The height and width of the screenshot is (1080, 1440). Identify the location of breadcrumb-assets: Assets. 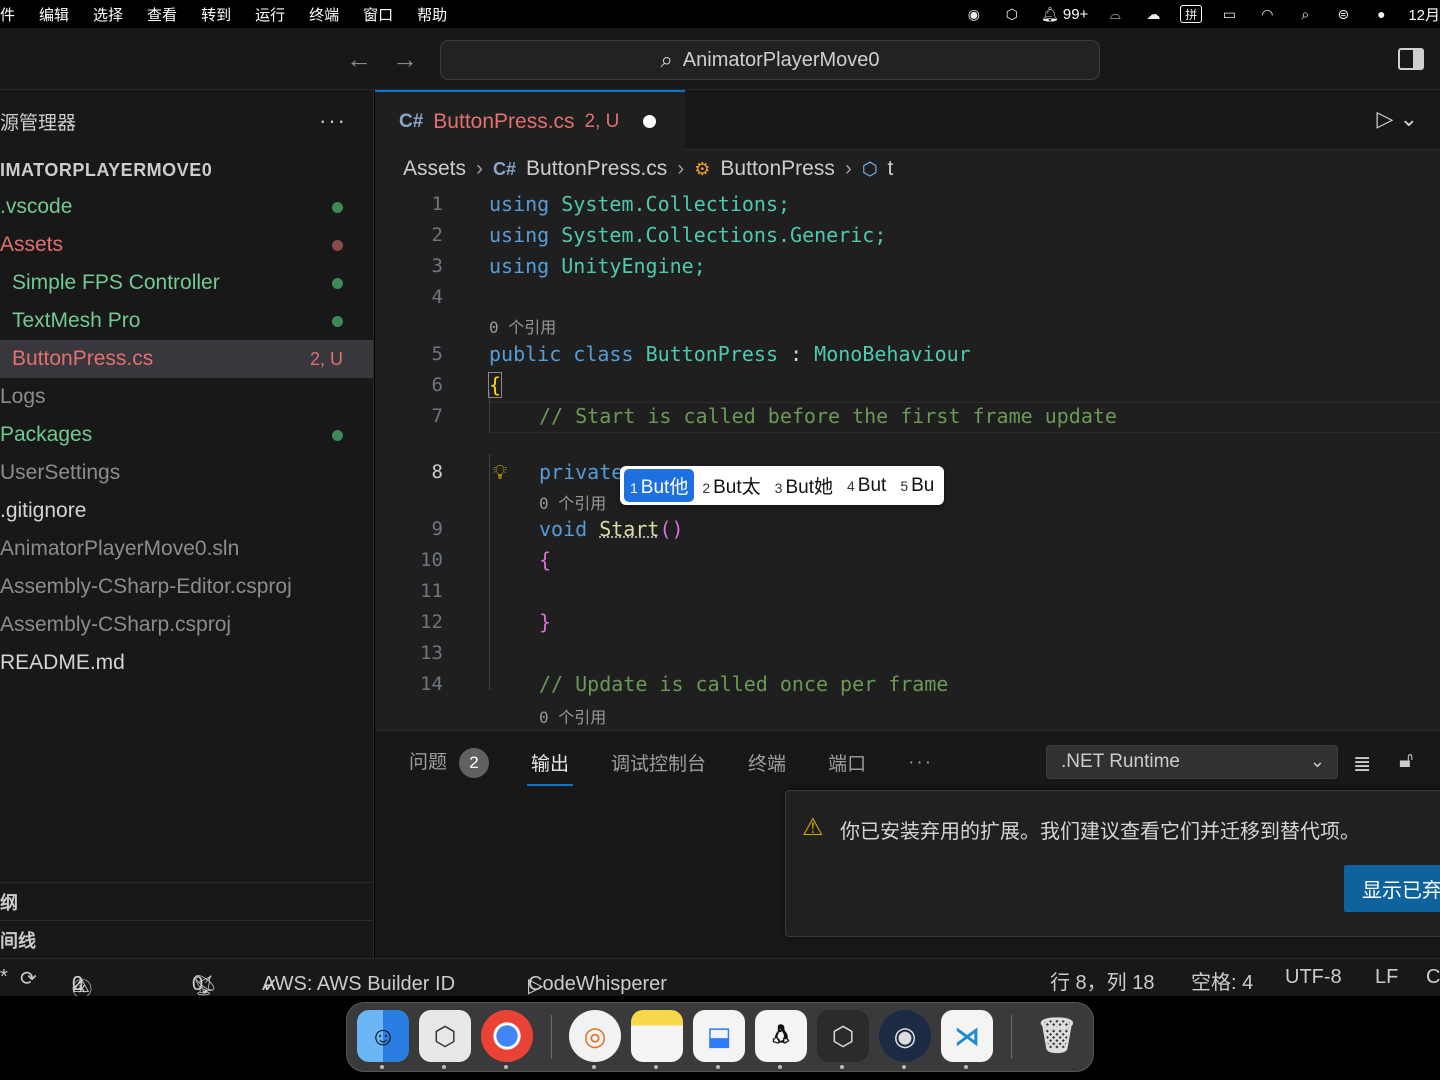
(434, 169).